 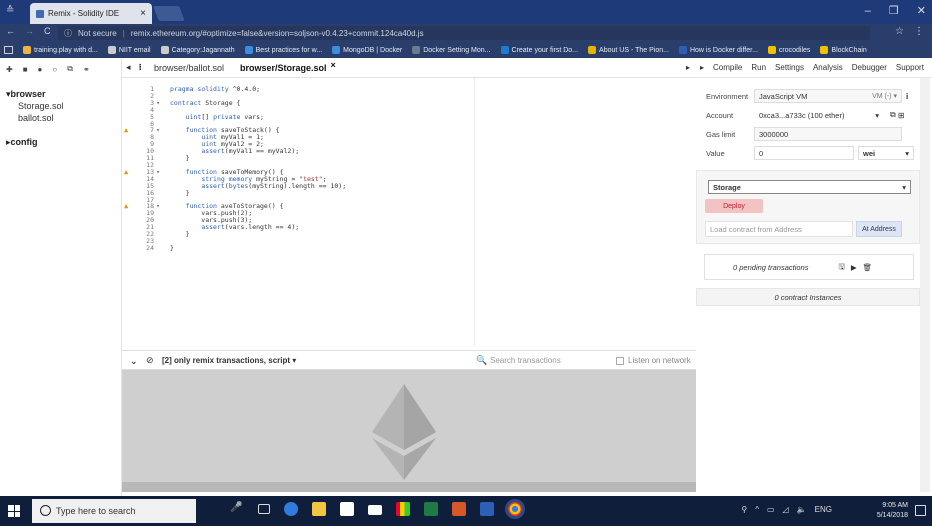 I want to click on code-line: assert(vars.length == 4);, so click(x=258, y=227).